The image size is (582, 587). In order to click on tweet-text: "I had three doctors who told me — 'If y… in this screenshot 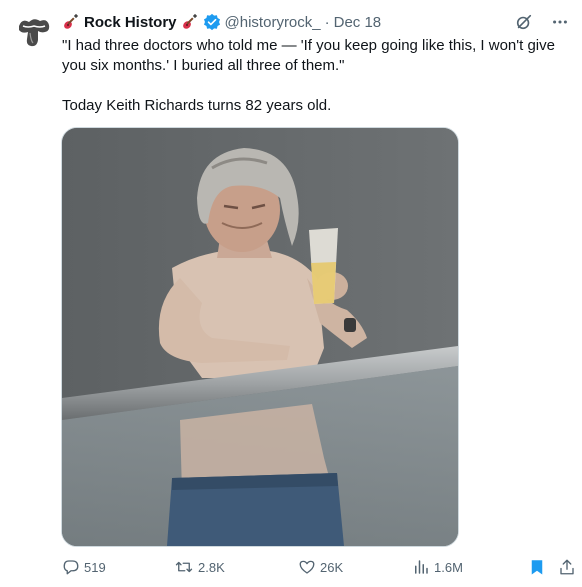, I will do `click(316, 76)`.